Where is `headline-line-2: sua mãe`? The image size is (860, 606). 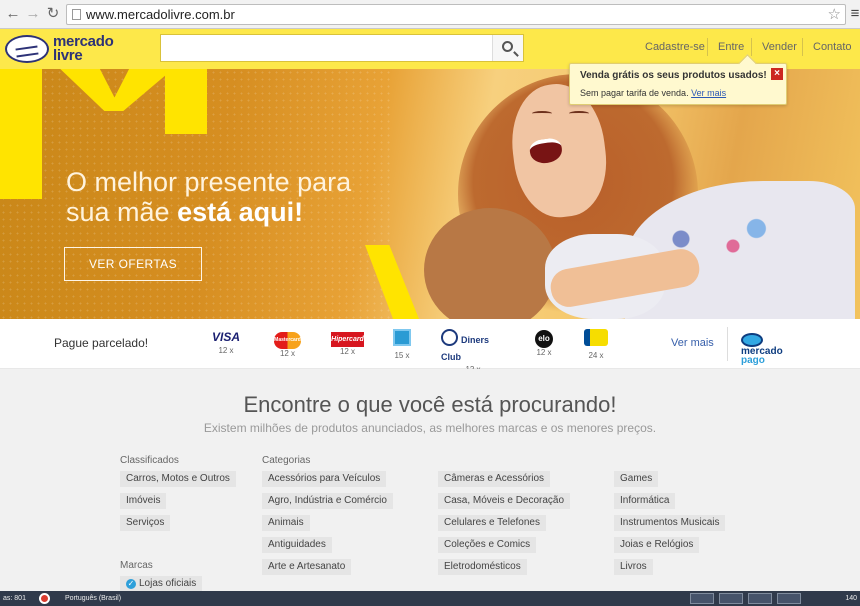
headline-line-2: sua mãe is located at coordinates (122, 212).